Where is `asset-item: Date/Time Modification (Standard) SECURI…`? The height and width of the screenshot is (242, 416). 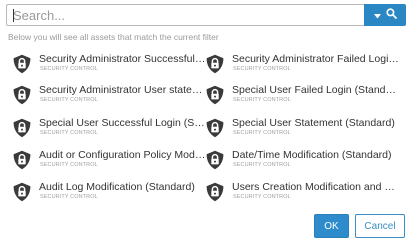 asset-item: Date/Time Modification (Standard) SECURI… is located at coordinates (303, 161).